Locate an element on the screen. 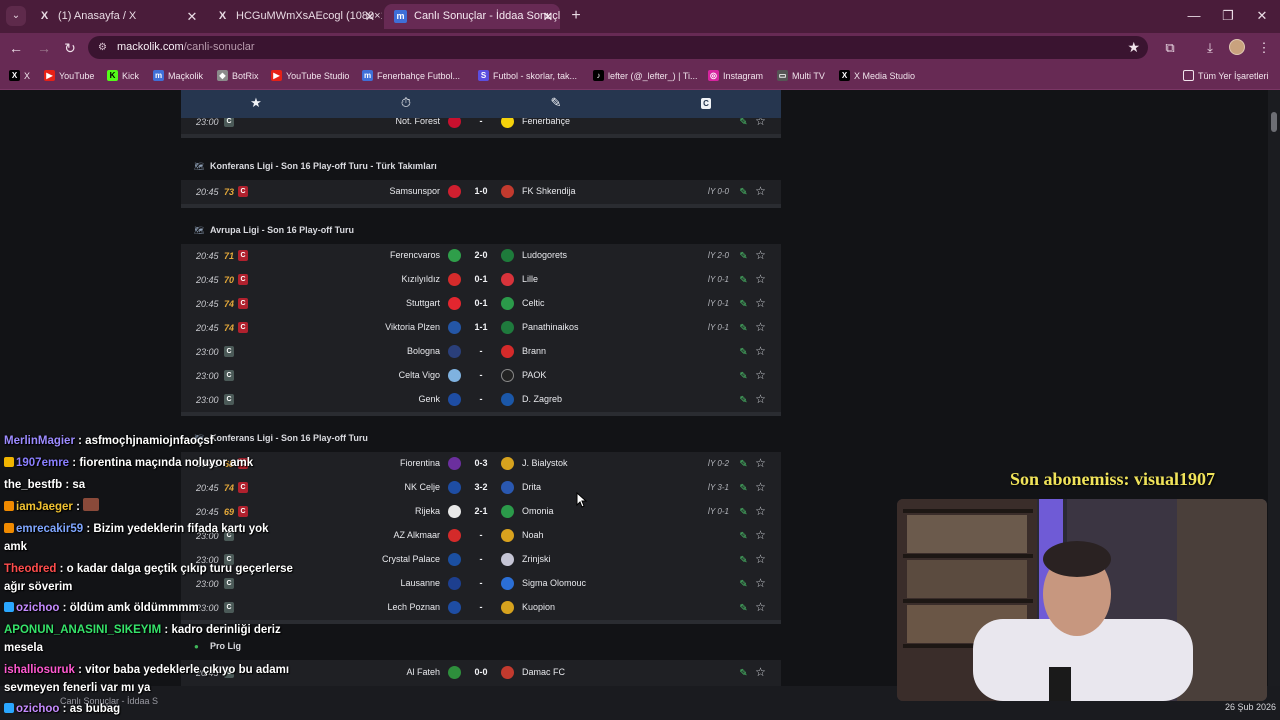 Image resolution: width=1280 pixels, height=720 pixels. tab-mackolik: m Canlı Sonuçlar - İddaa Sonuçları ✕ is located at coordinates (472, 16).